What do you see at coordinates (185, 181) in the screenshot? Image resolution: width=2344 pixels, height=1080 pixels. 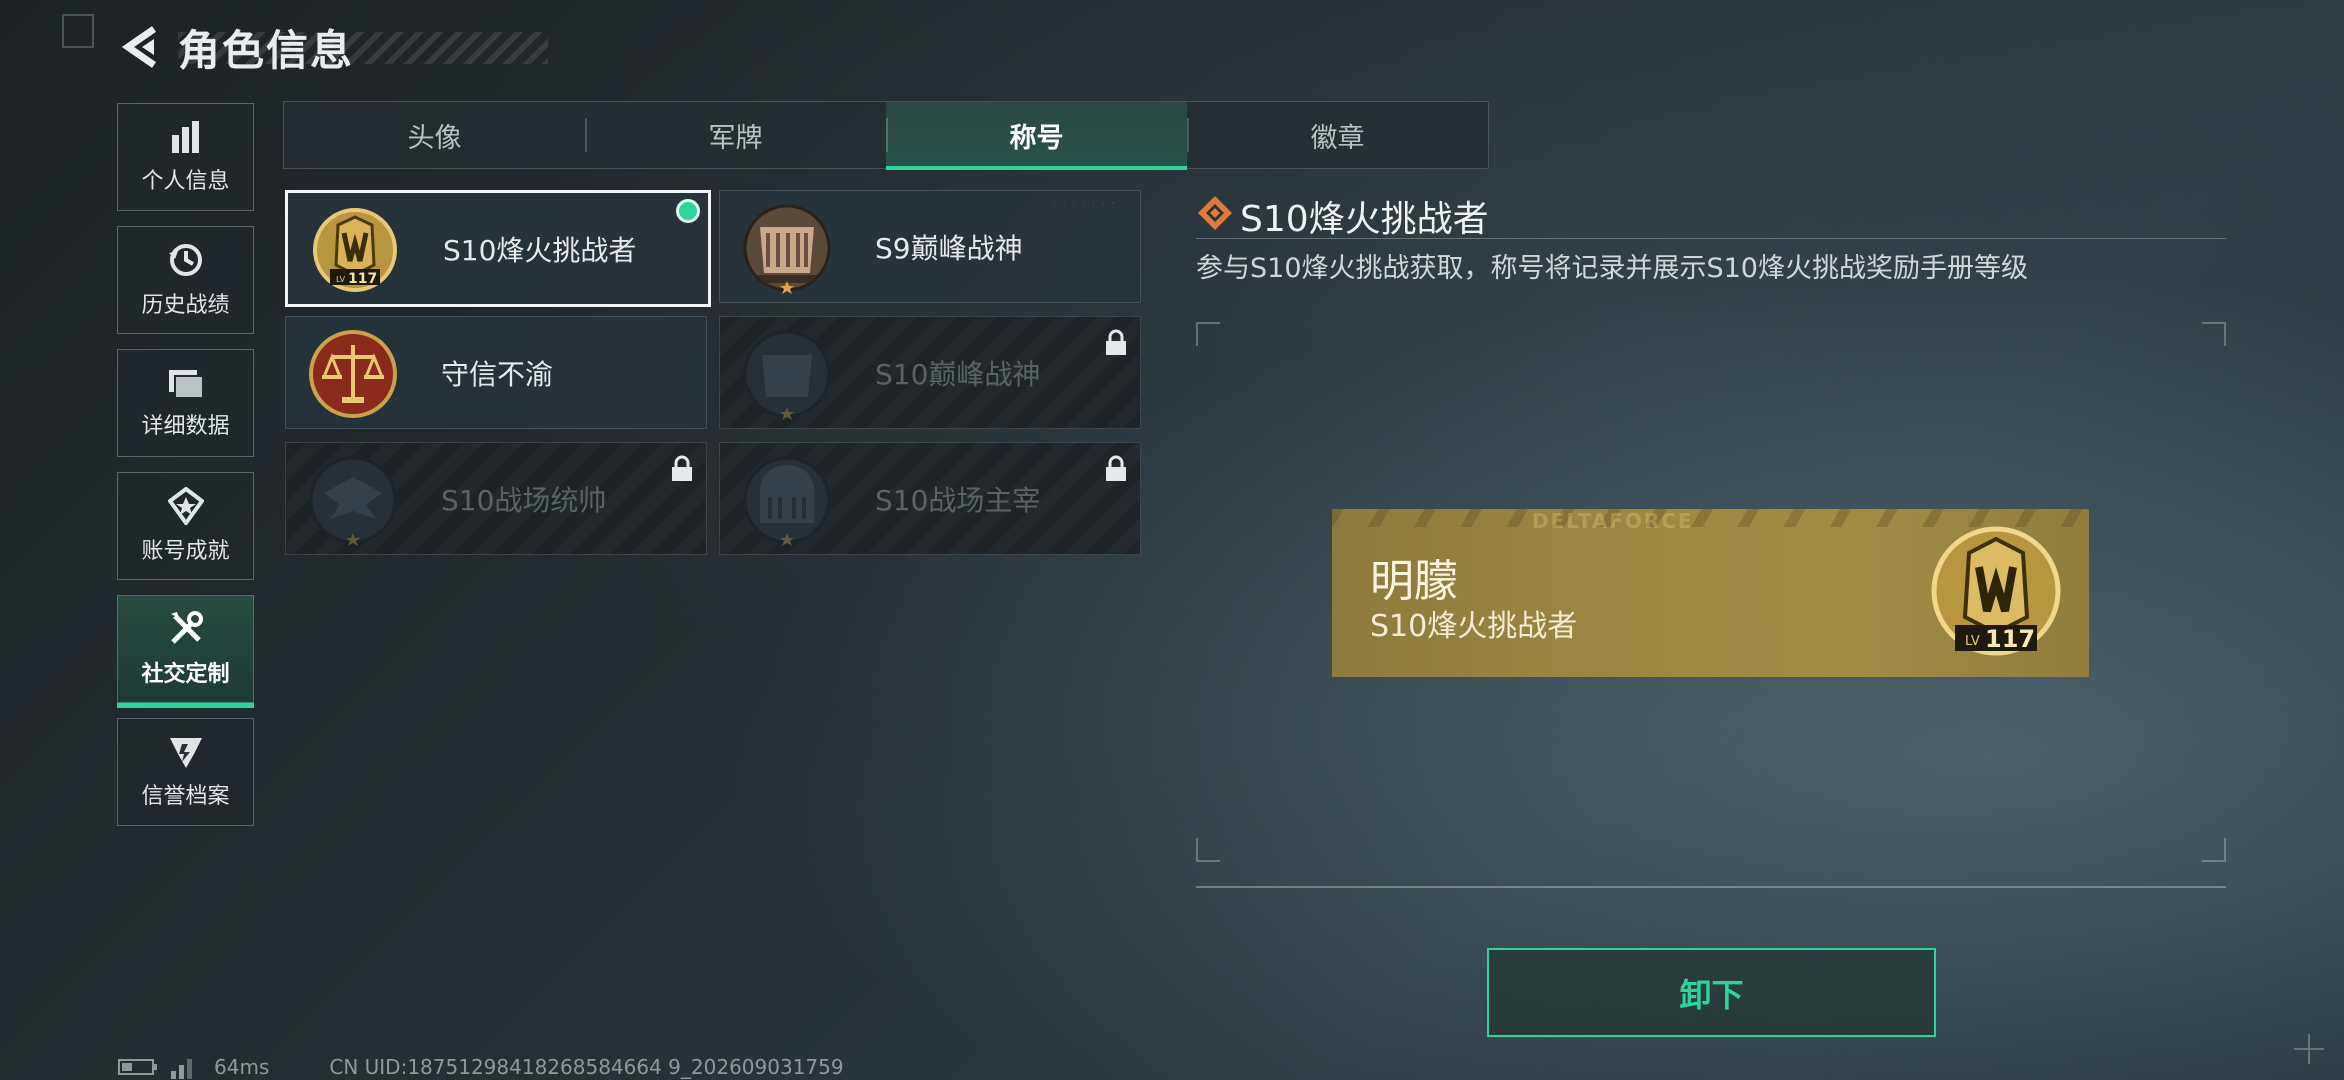 I see `sidebar-item-label: 个人信息` at bounding box center [185, 181].